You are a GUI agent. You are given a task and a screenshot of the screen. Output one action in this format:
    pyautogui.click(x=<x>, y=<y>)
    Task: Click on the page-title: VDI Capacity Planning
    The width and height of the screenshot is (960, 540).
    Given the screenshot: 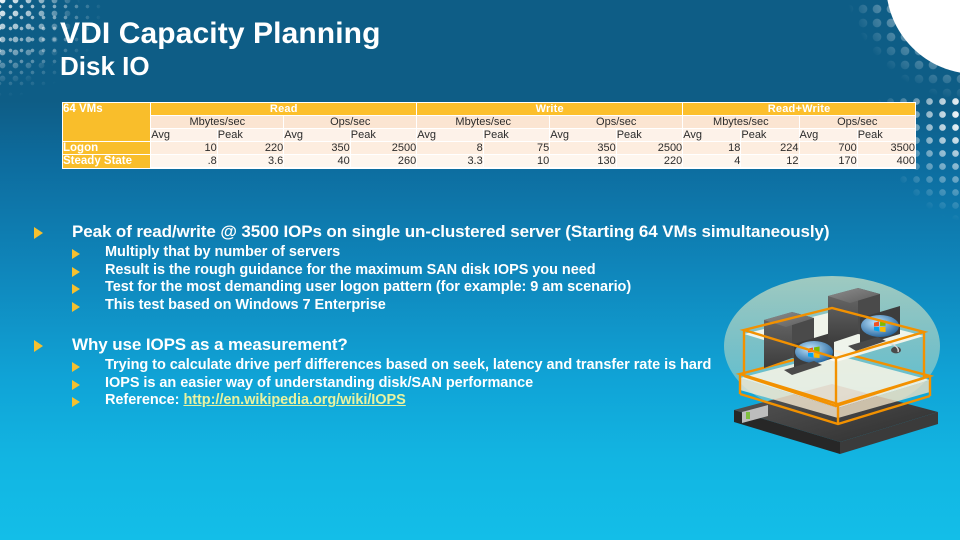 What is the action you would take?
    pyautogui.click(x=220, y=33)
    